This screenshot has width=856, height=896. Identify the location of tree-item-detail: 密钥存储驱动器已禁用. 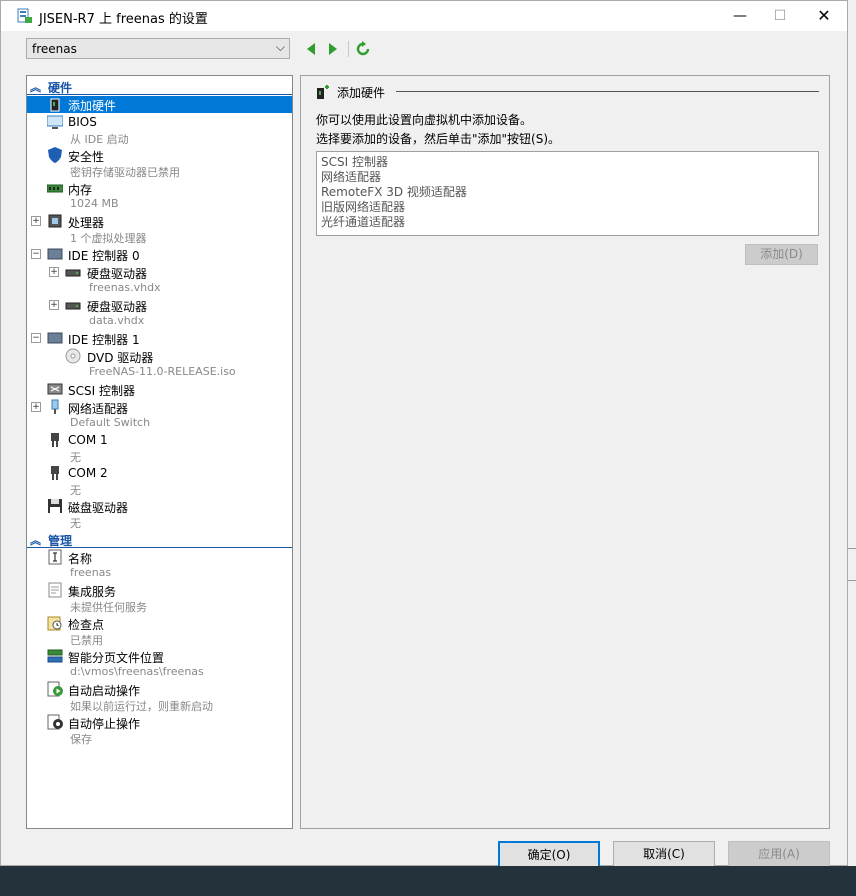
(125, 172).